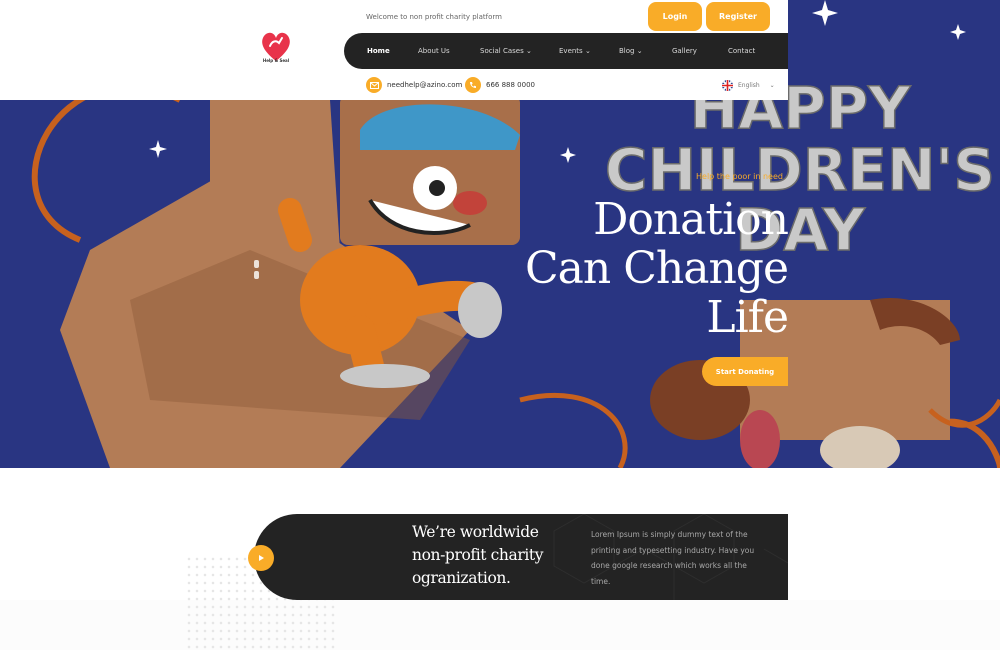 The height and width of the screenshot is (650, 1000). I want to click on nav-label: Events, so click(571, 51).